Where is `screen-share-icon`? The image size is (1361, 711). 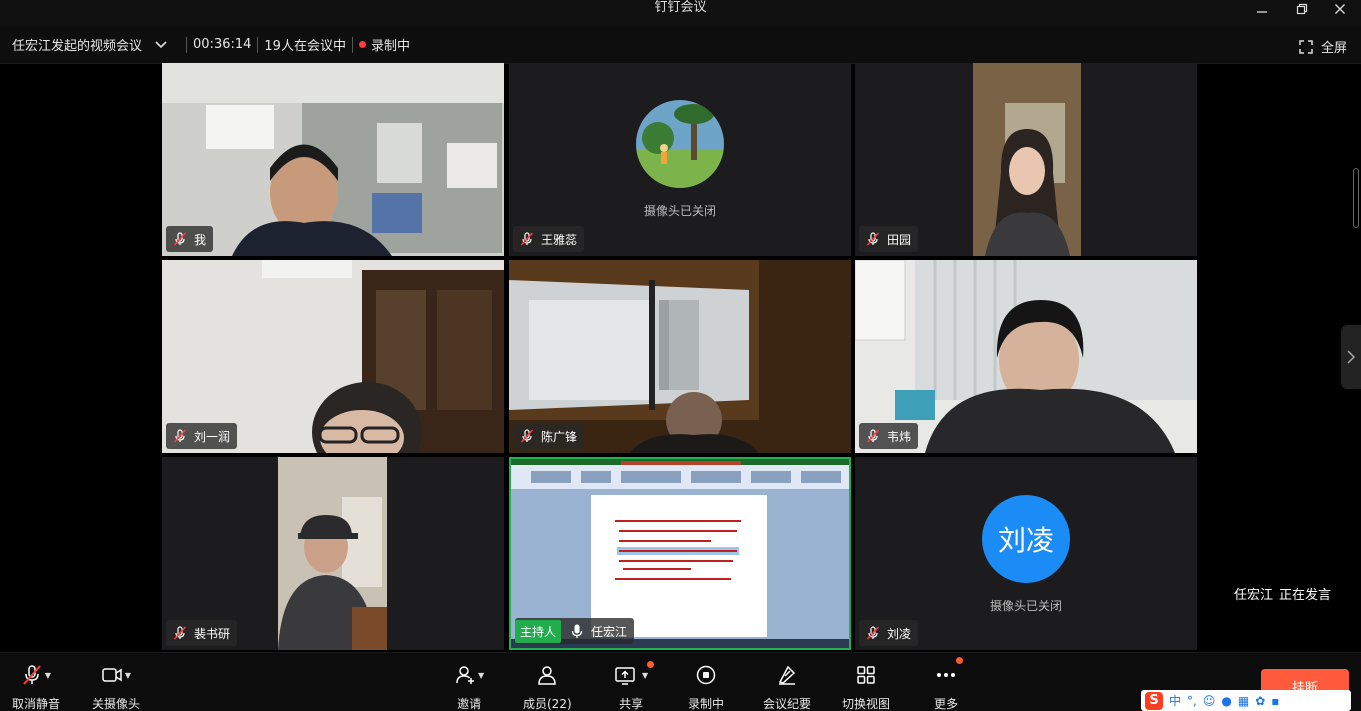
screen-share-icon is located at coordinates (625, 676).